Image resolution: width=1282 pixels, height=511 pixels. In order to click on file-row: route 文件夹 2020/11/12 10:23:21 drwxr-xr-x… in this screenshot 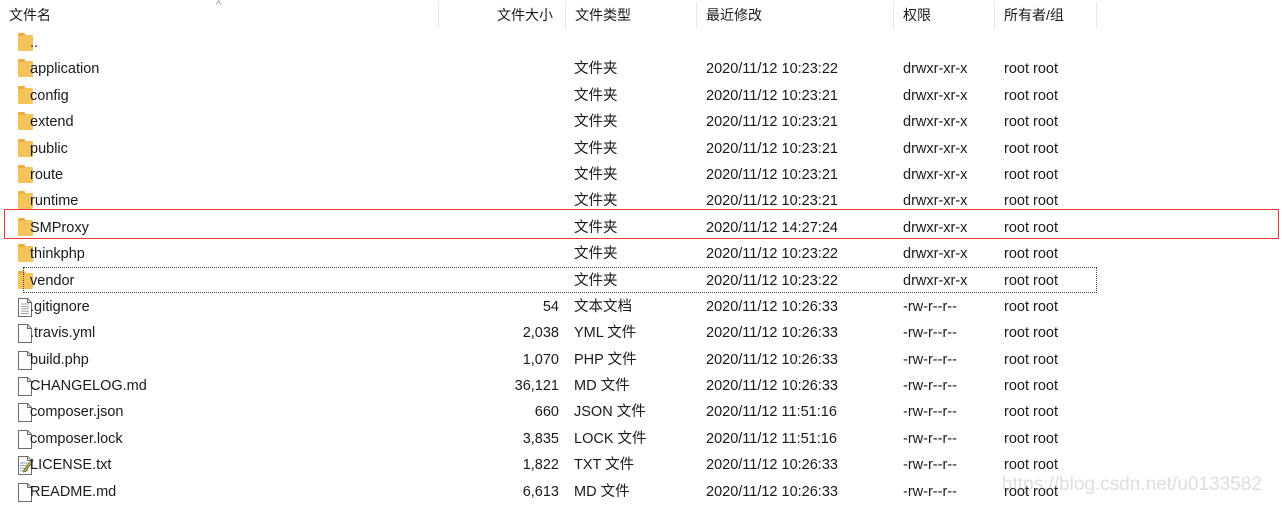, I will do `click(641, 175)`.